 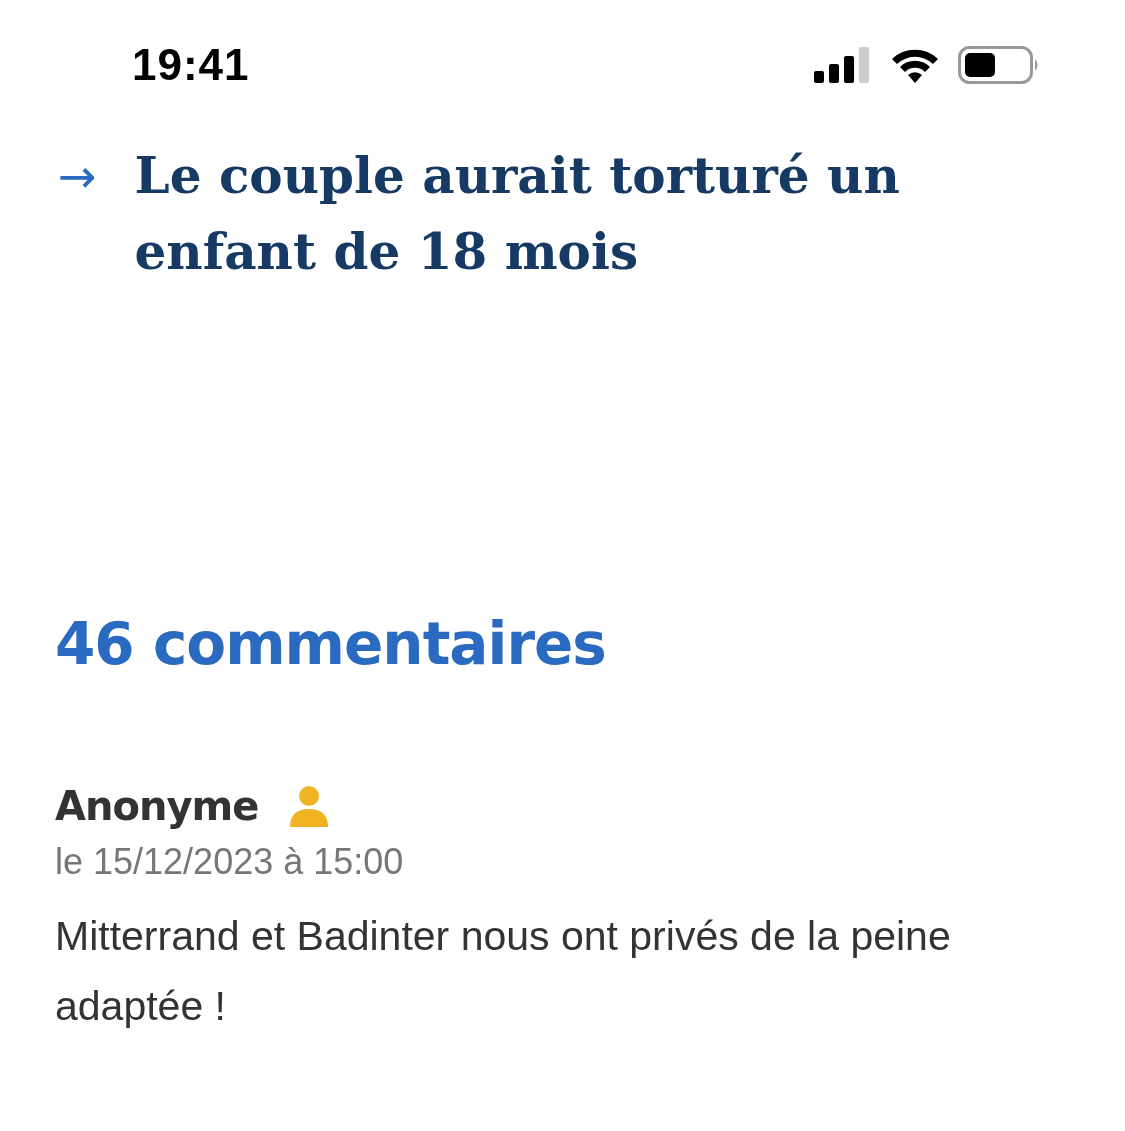 What do you see at coordinates (77, 176) in the screenshot?
I see `arrow-icon: →` at bounding box center [77, 176].